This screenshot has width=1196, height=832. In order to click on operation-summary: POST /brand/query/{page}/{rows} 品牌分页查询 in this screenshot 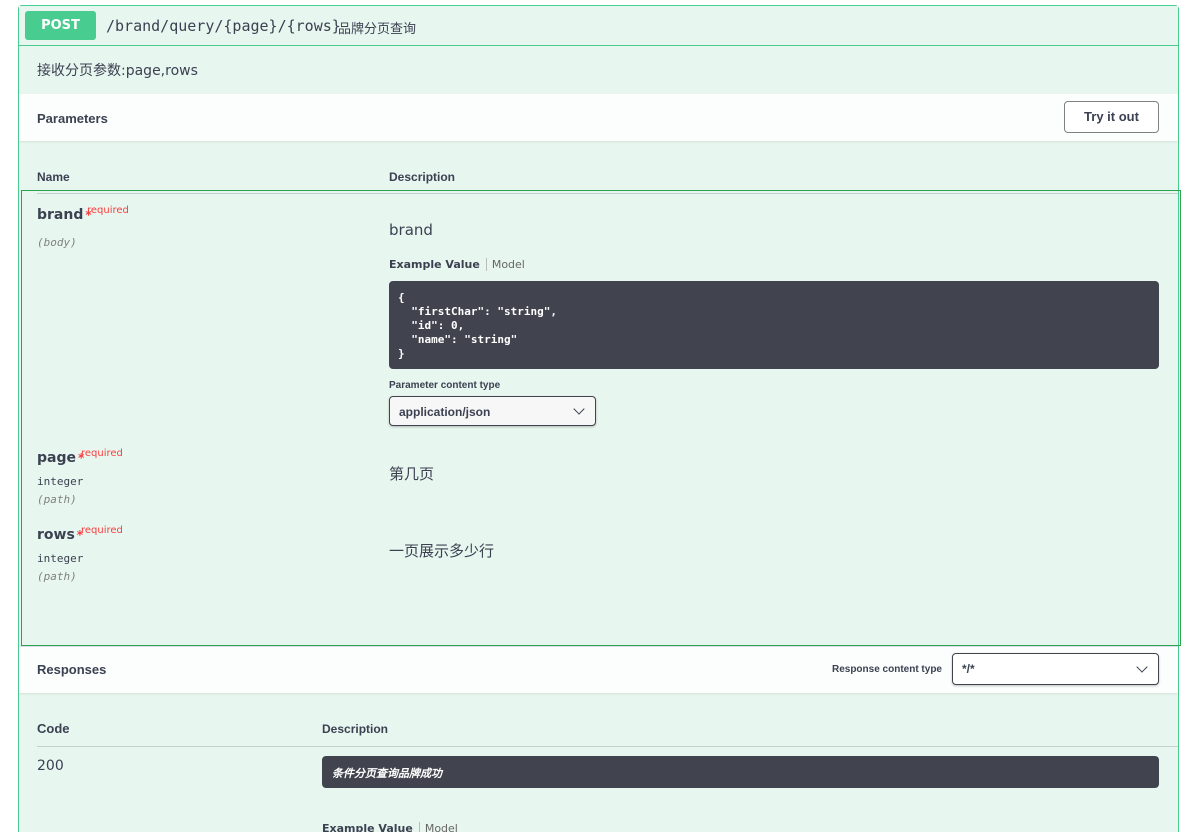, I will do `click(598, 26)`.